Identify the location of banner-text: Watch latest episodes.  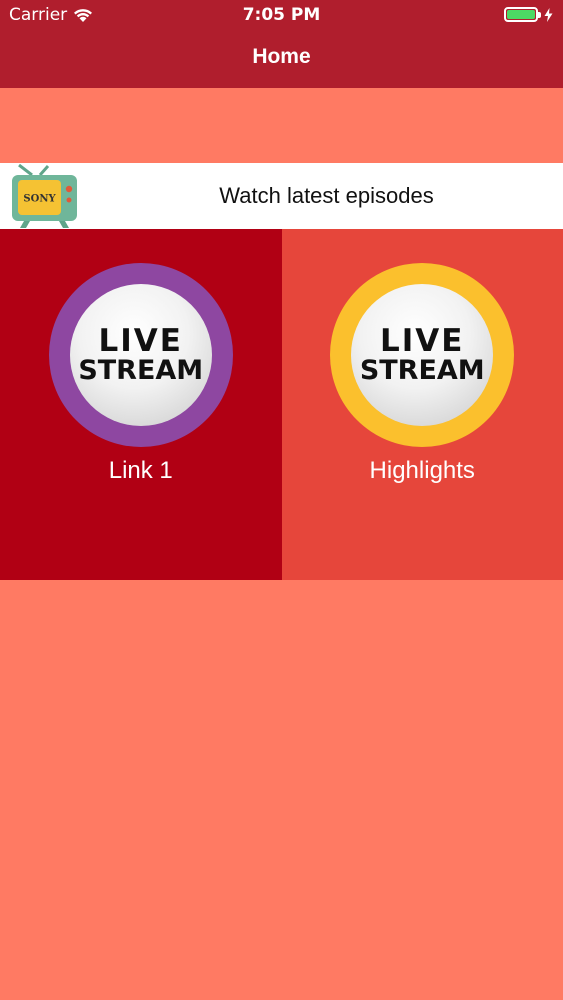
(326, 195).